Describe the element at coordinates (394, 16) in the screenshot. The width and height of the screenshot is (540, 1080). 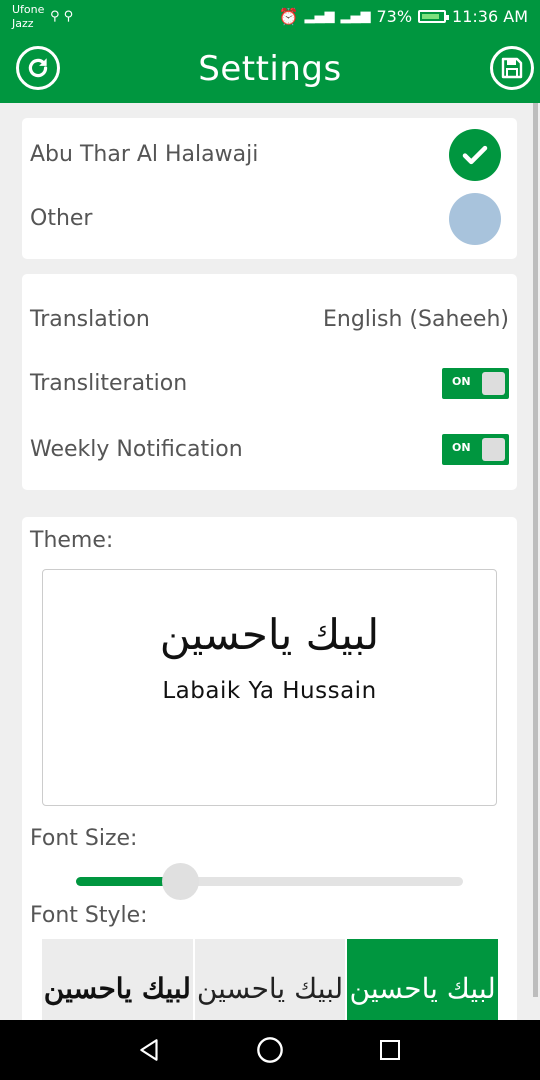
I see `battery-percent: 73%` at that location.